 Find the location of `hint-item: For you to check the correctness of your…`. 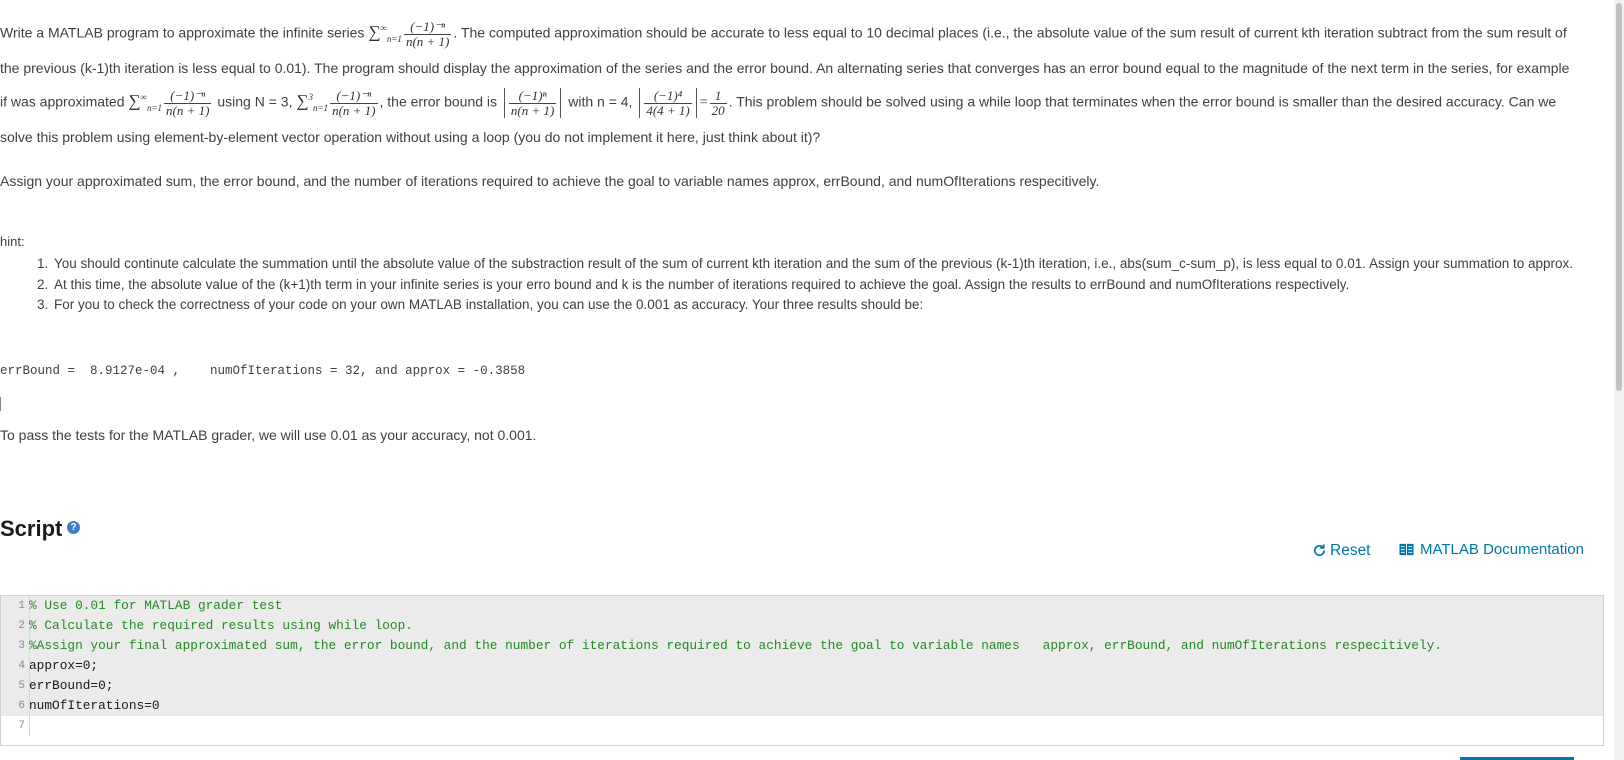

hint-item: For you to check the correctness of your… is located at coordinates (817, 305).